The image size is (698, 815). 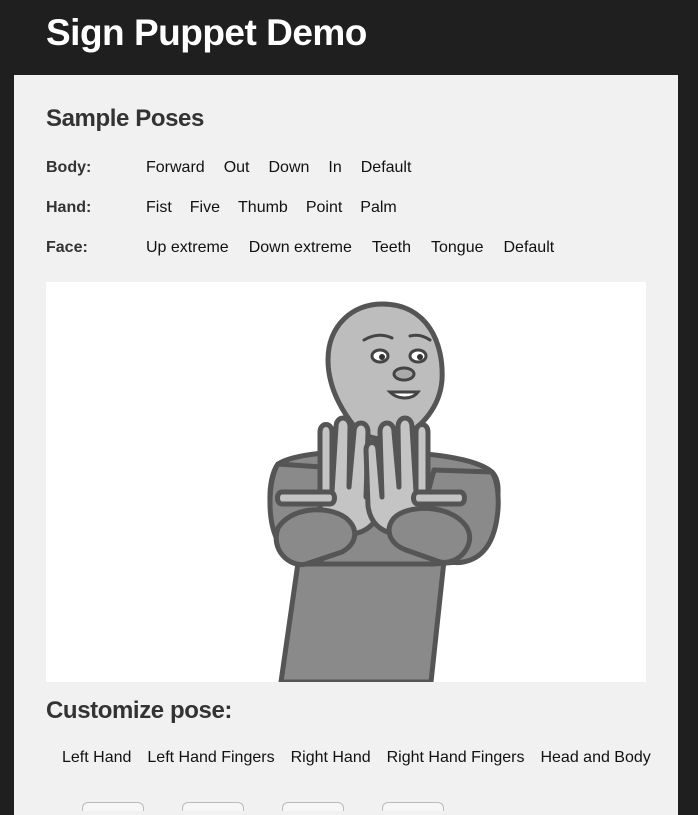 I want to click on face-down-extreme-link: Down extreme, so click(x=300, y=248).